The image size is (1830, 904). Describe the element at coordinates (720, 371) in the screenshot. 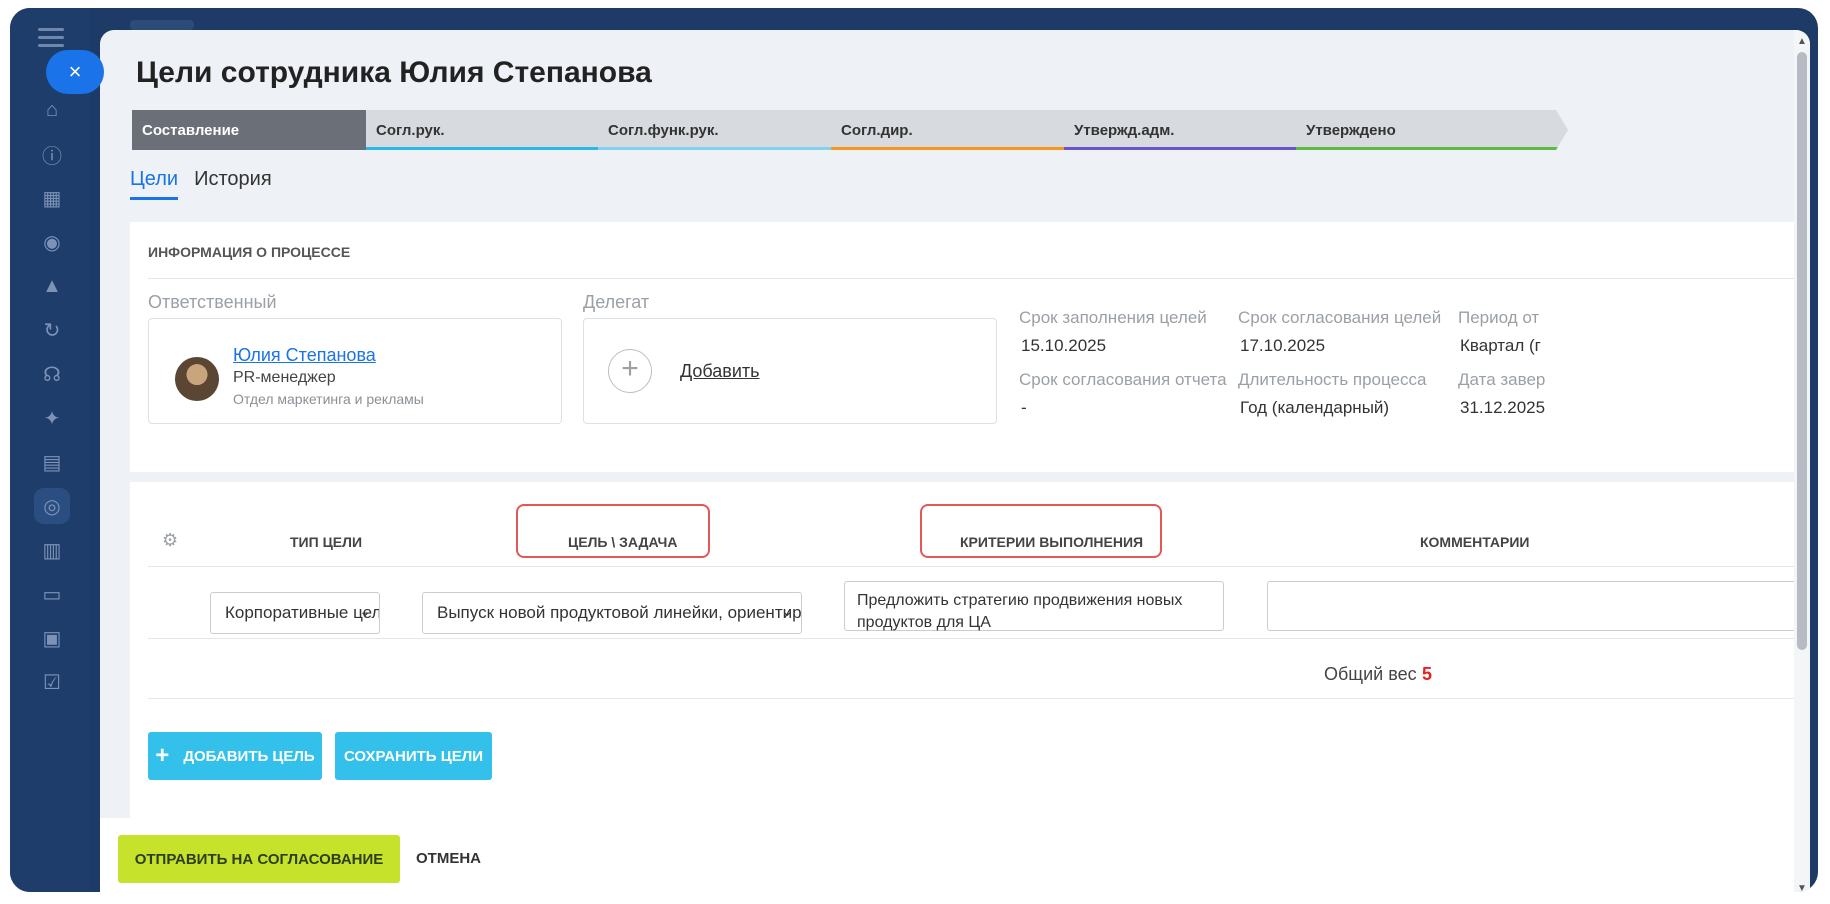

I see `add-delegate-link: Добавить` at that location.